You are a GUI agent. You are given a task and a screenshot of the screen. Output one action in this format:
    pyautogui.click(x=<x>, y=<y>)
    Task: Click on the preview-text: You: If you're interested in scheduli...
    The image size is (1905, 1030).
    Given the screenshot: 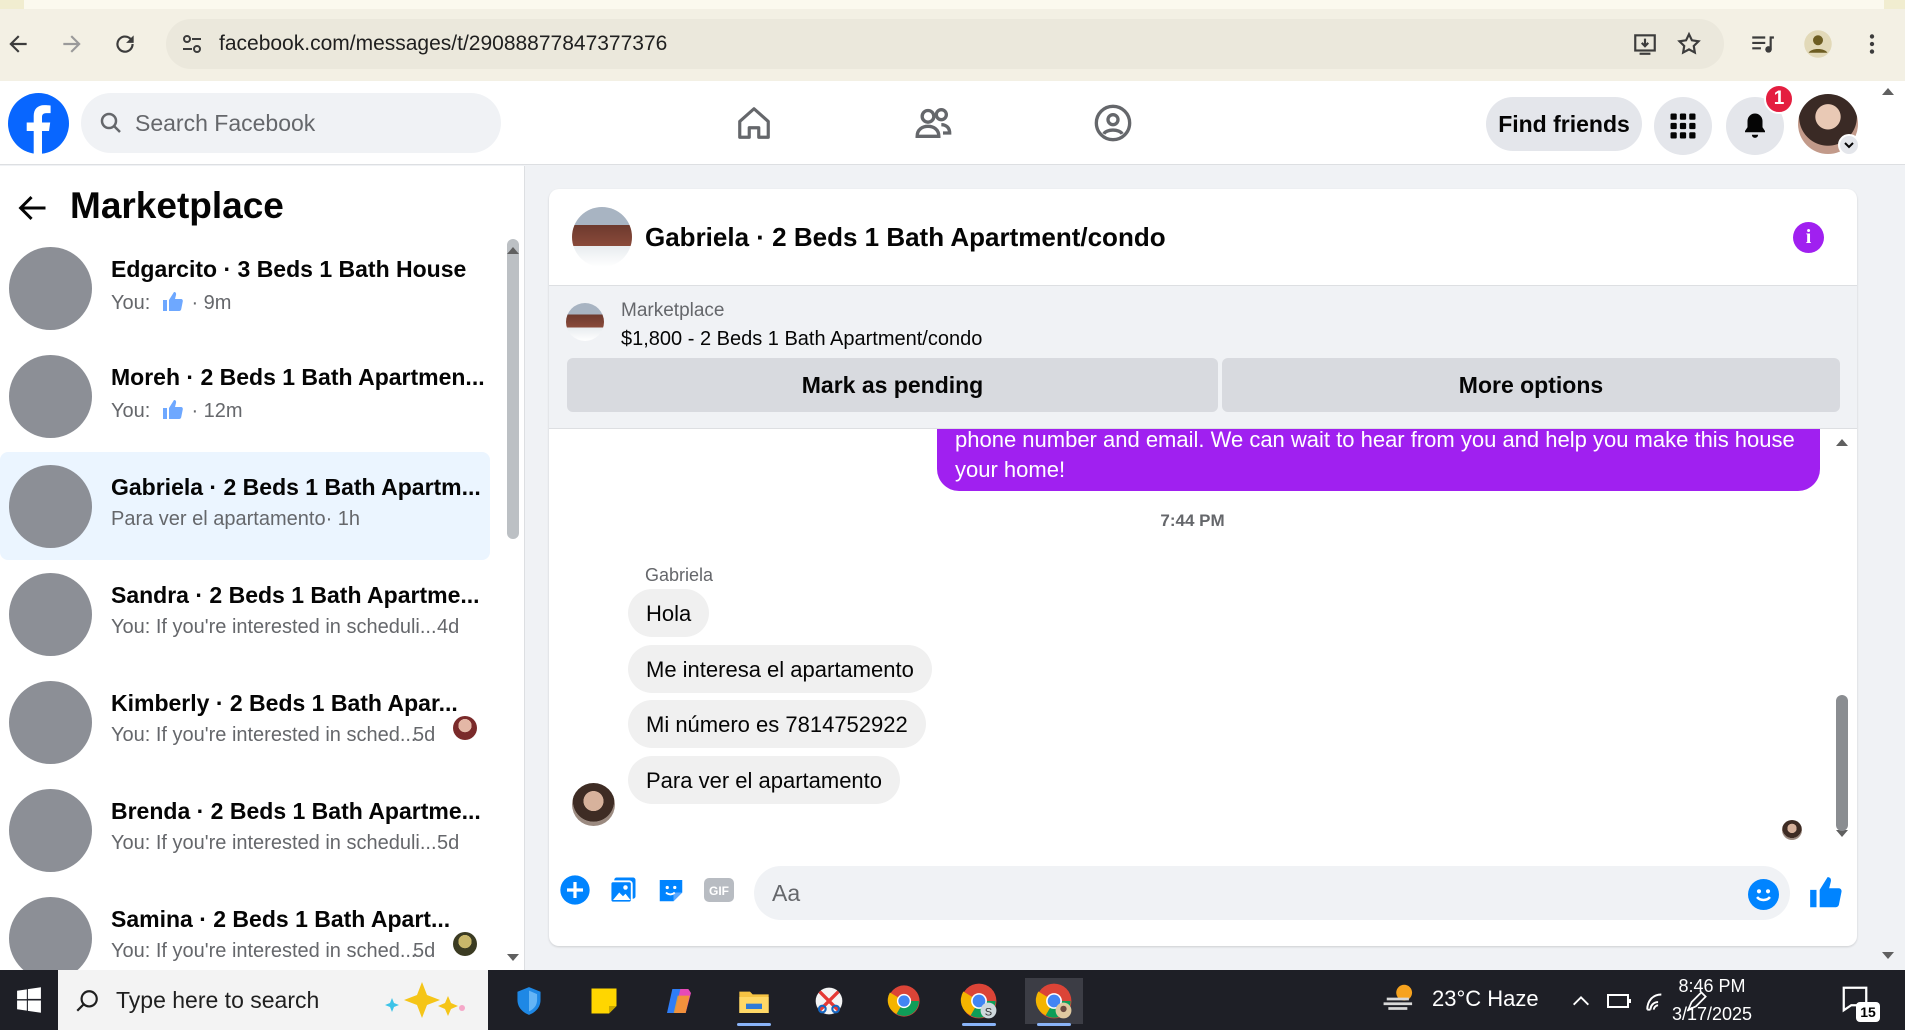 What is the action you would take?
    pyautogui.click(x=274, y=843)
    